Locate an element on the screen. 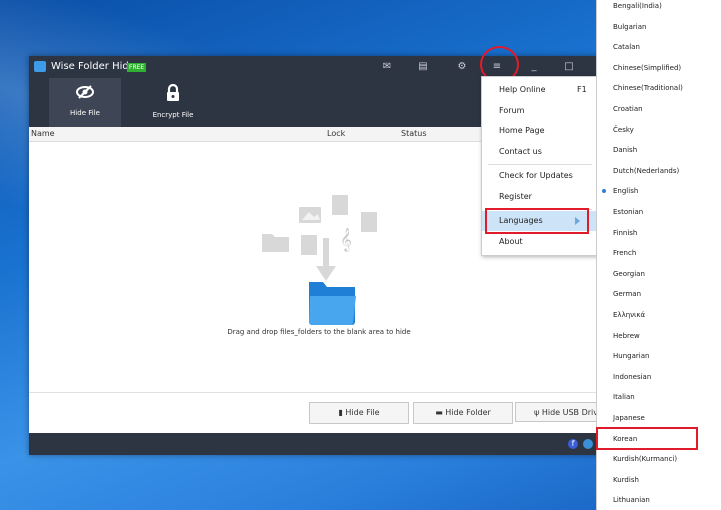 The image size is (721, 510). folder-gray-icon is located at coordinates (275, 243).